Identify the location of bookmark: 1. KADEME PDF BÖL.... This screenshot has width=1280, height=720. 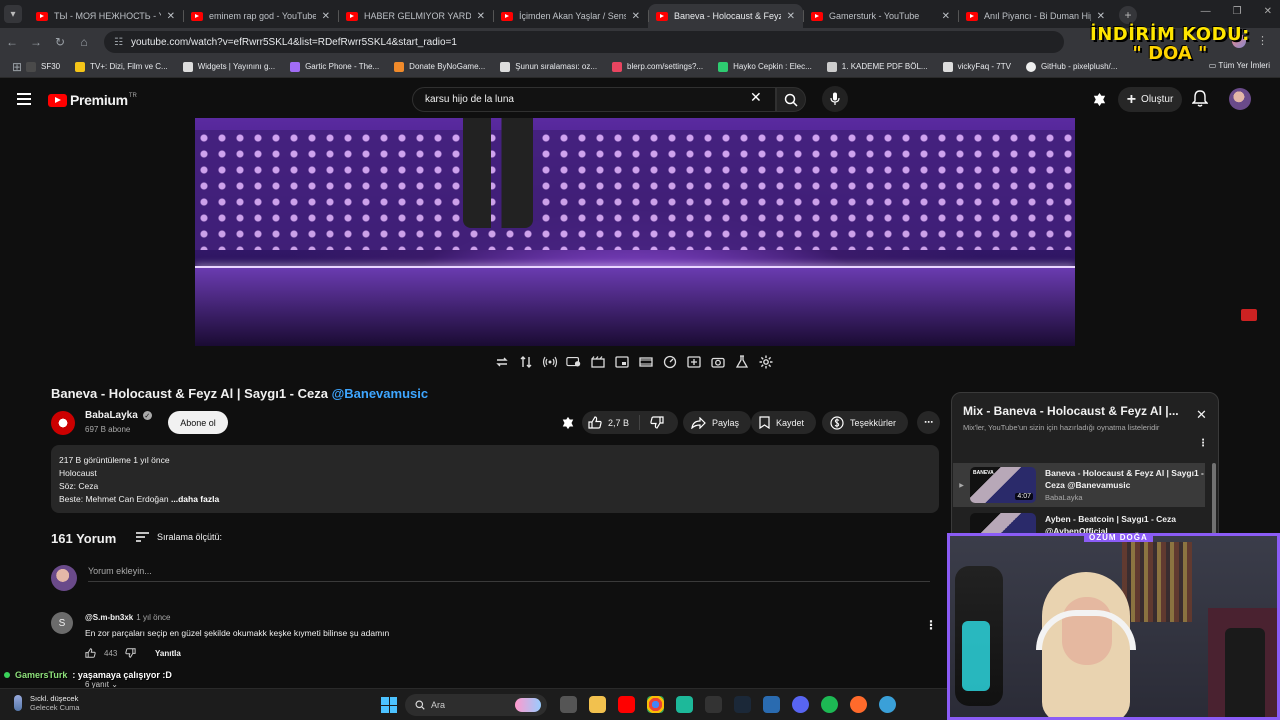
(877, 66).